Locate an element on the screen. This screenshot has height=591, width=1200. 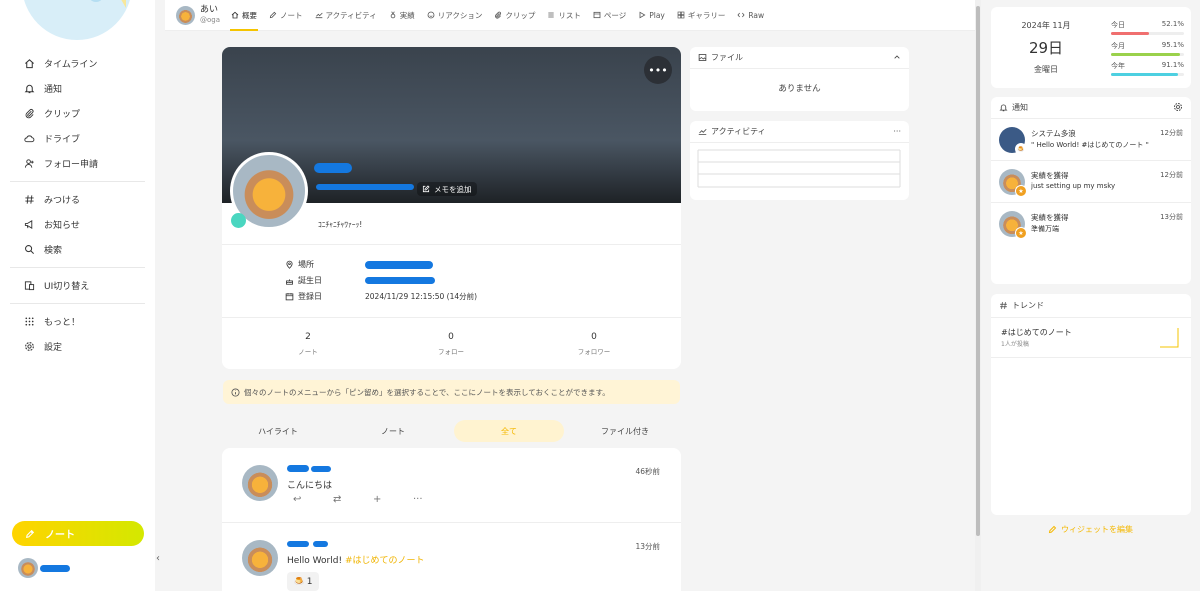
gauge-fill is located at coordinates (1146, 54).